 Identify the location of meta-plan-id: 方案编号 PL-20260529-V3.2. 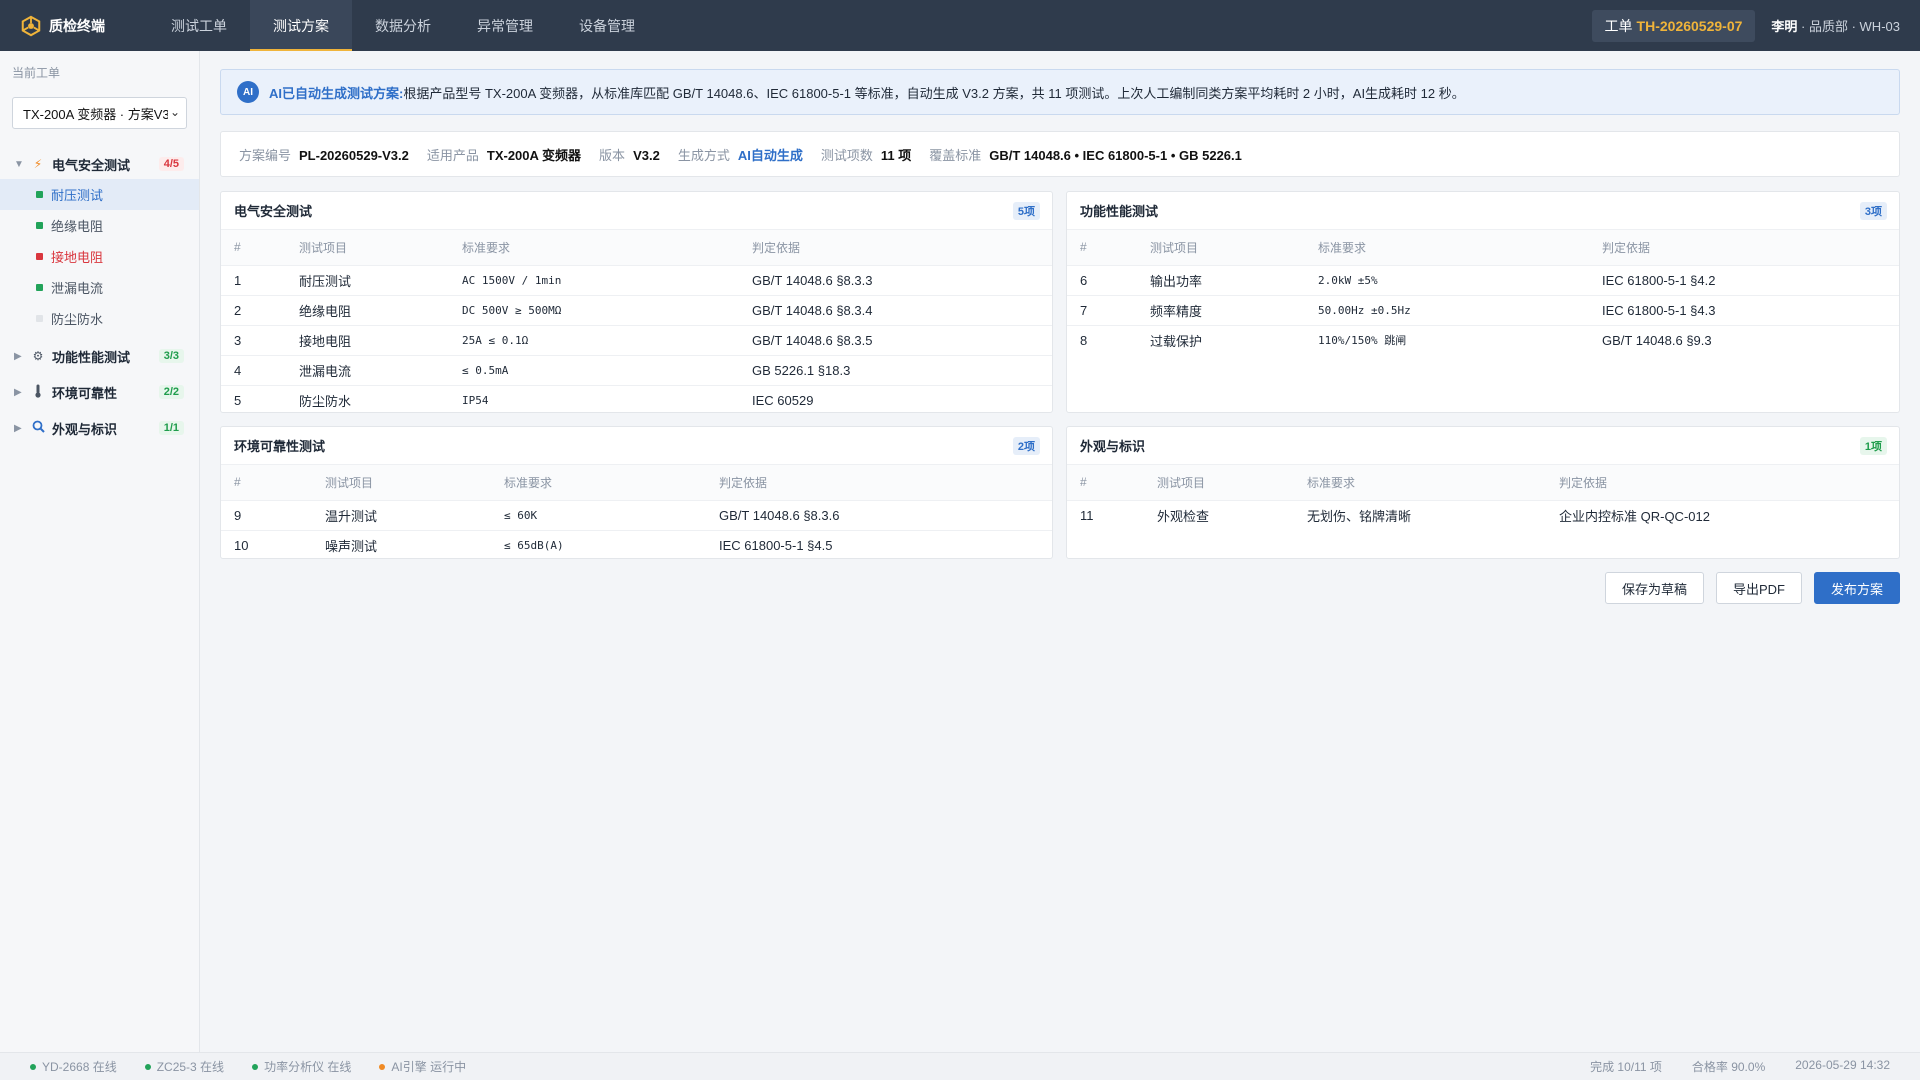
(324, 154).